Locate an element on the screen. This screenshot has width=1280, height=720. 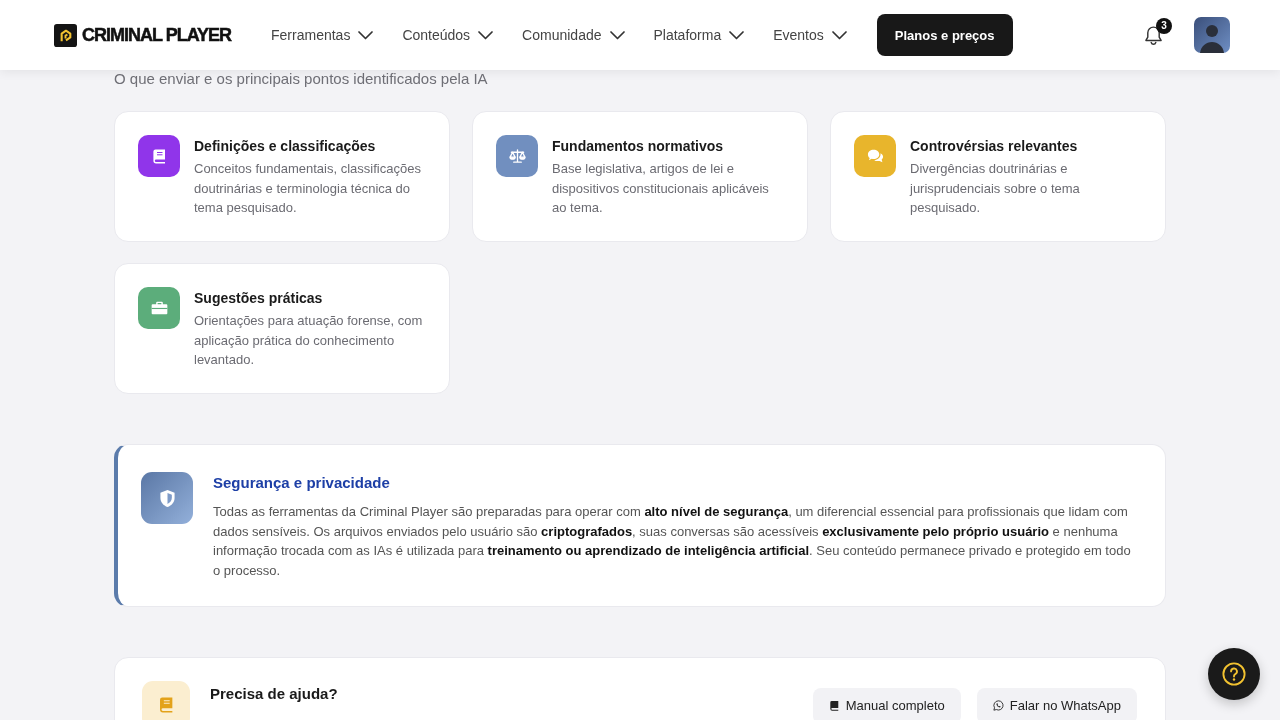
card-description: Orientações para atuação forense, com aplicação prática do conhecimento levantado. is located at coordinates (309, 340).